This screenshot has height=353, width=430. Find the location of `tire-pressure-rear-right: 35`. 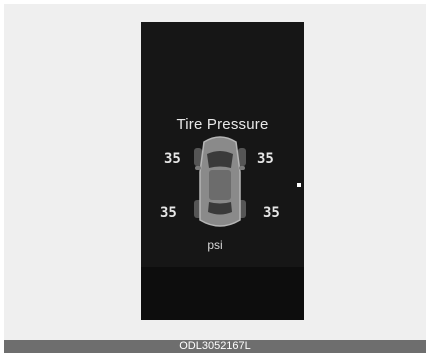

tire-pressure-rear-right: 35 is located at coordinates (271, 213).